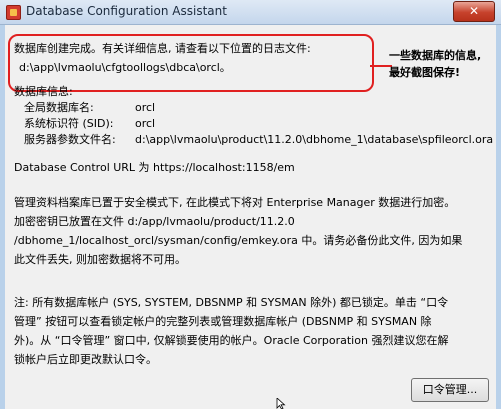 This screenshot has height=409, width=501. I want to click on title-bar: Database Configuration Assistant ✕, so click(250, 12).